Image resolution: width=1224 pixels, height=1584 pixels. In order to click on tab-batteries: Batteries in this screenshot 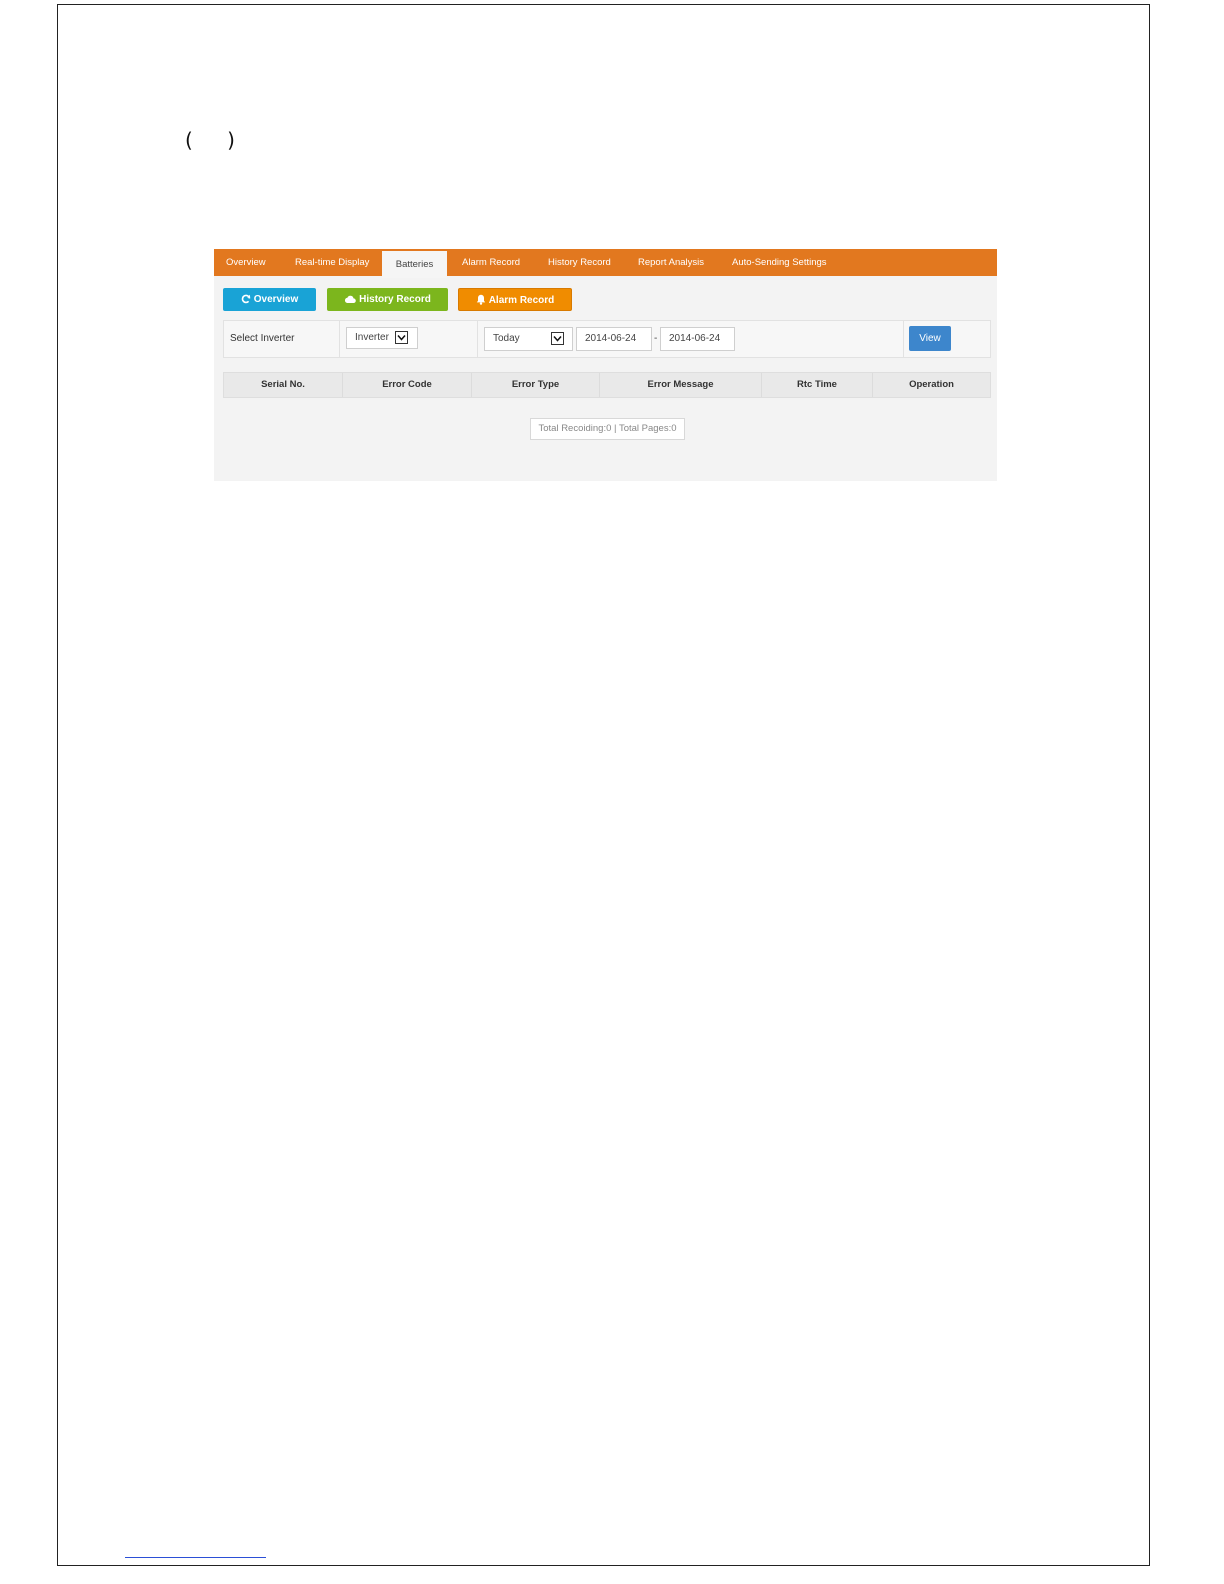, I will do `click(414, 264)`.